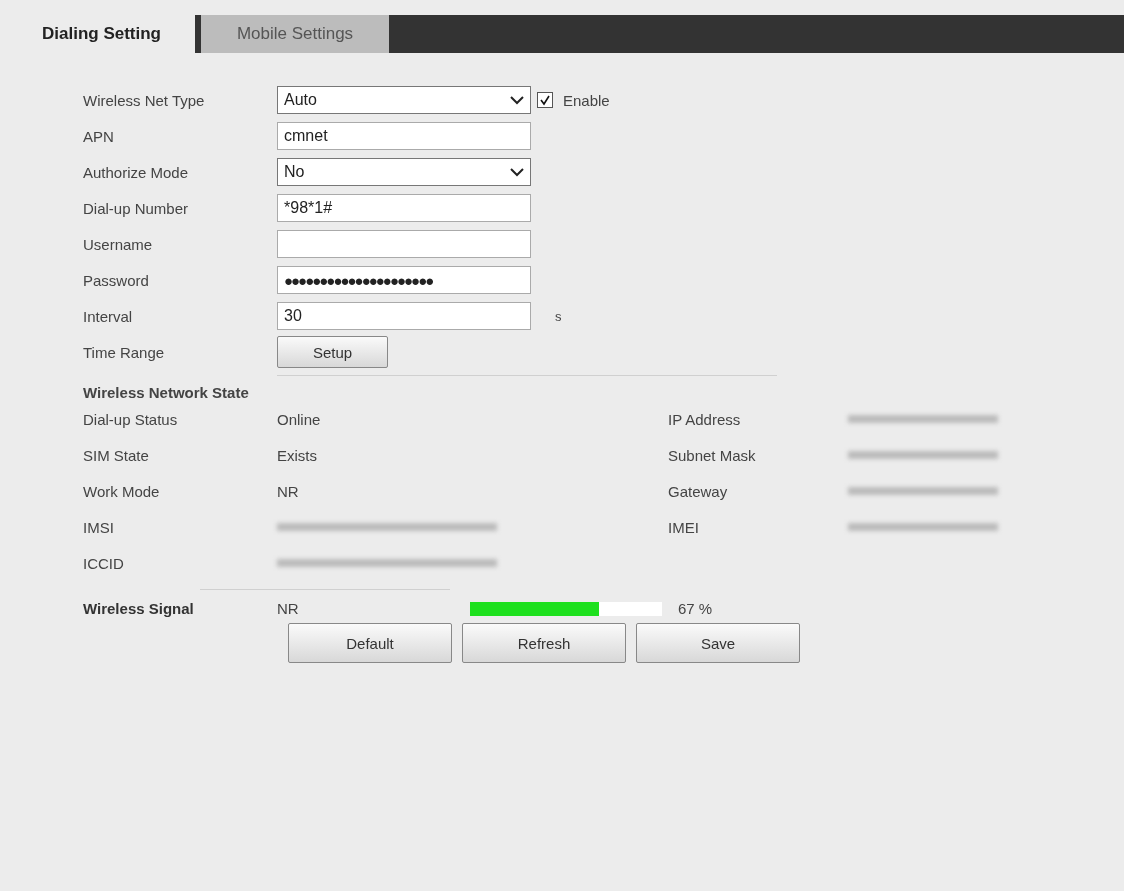  What do you see at coordinates (712, 455) in the screenshot?
I see `status-label: Subnet Mask` at bounding box center [712, 455].